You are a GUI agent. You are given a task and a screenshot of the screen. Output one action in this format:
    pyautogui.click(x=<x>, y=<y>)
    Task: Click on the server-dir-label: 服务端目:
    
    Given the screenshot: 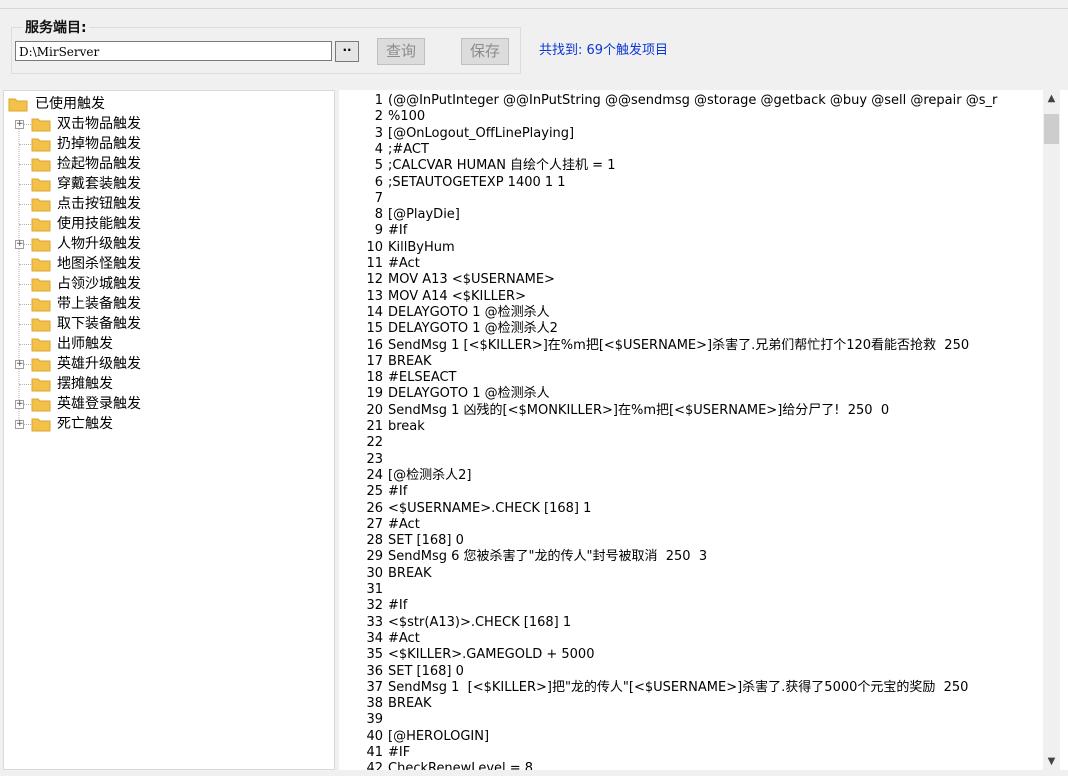 What is the action you would take?
    pyautogui.click(x=56, y=28)
    